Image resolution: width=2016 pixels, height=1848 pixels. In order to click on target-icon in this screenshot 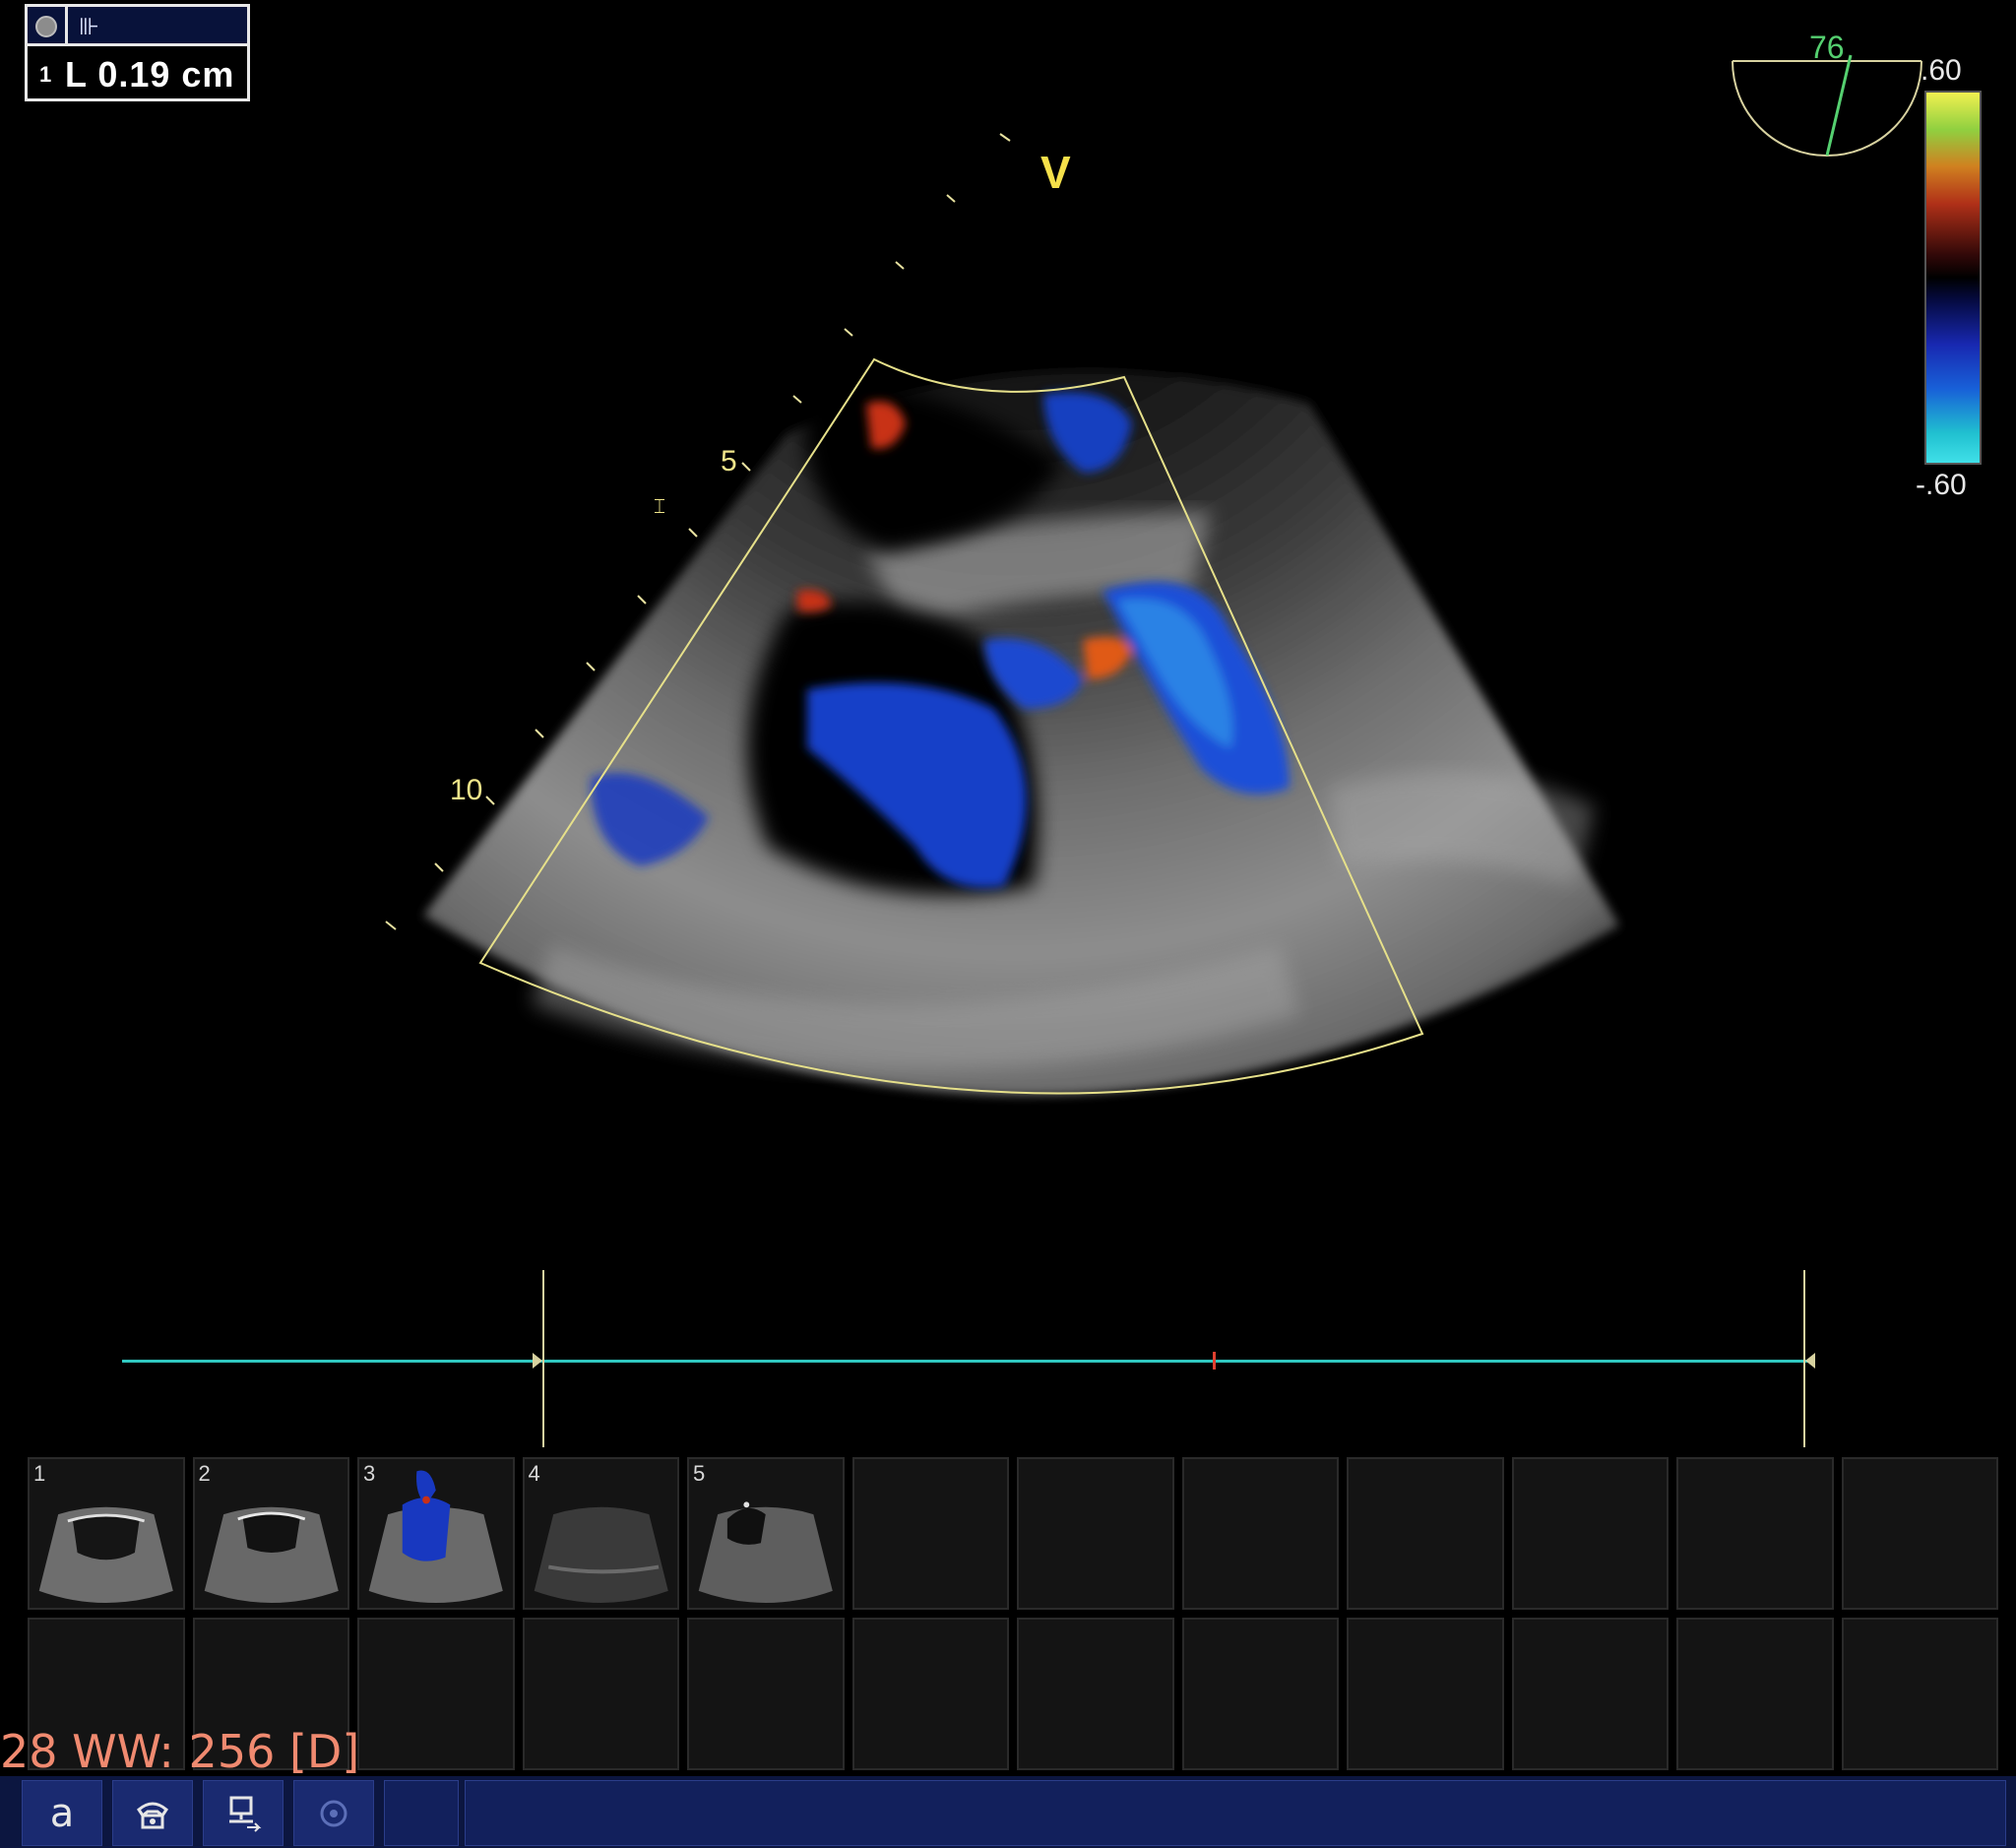, I will do `click(333, 1813)`.